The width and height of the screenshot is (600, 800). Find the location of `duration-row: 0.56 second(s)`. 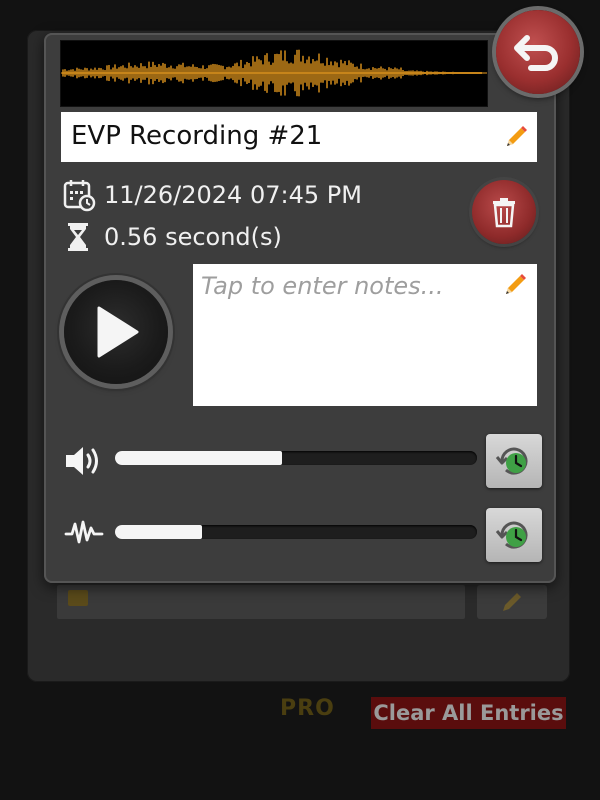

duration-row: 0.56 second(s) is located at coordinates (172, 237).